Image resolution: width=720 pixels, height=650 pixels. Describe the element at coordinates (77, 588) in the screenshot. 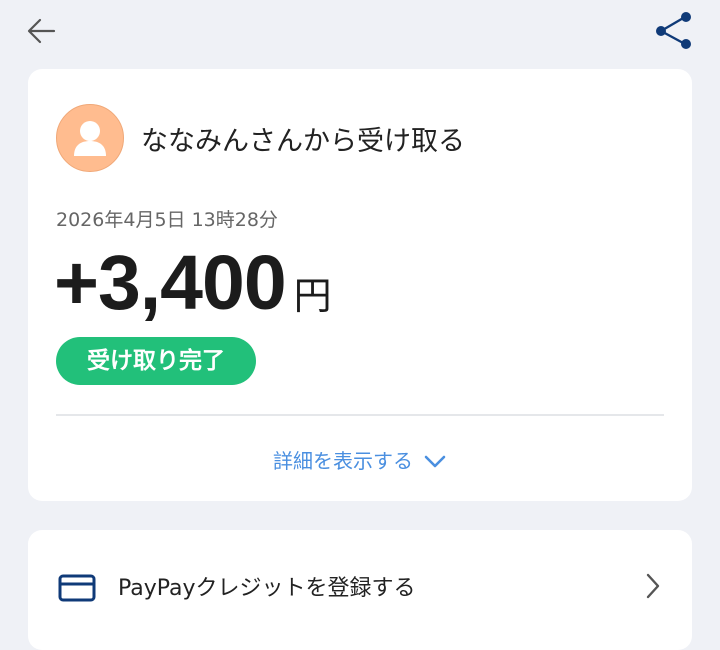

I see `credit-card-icon` at that location.